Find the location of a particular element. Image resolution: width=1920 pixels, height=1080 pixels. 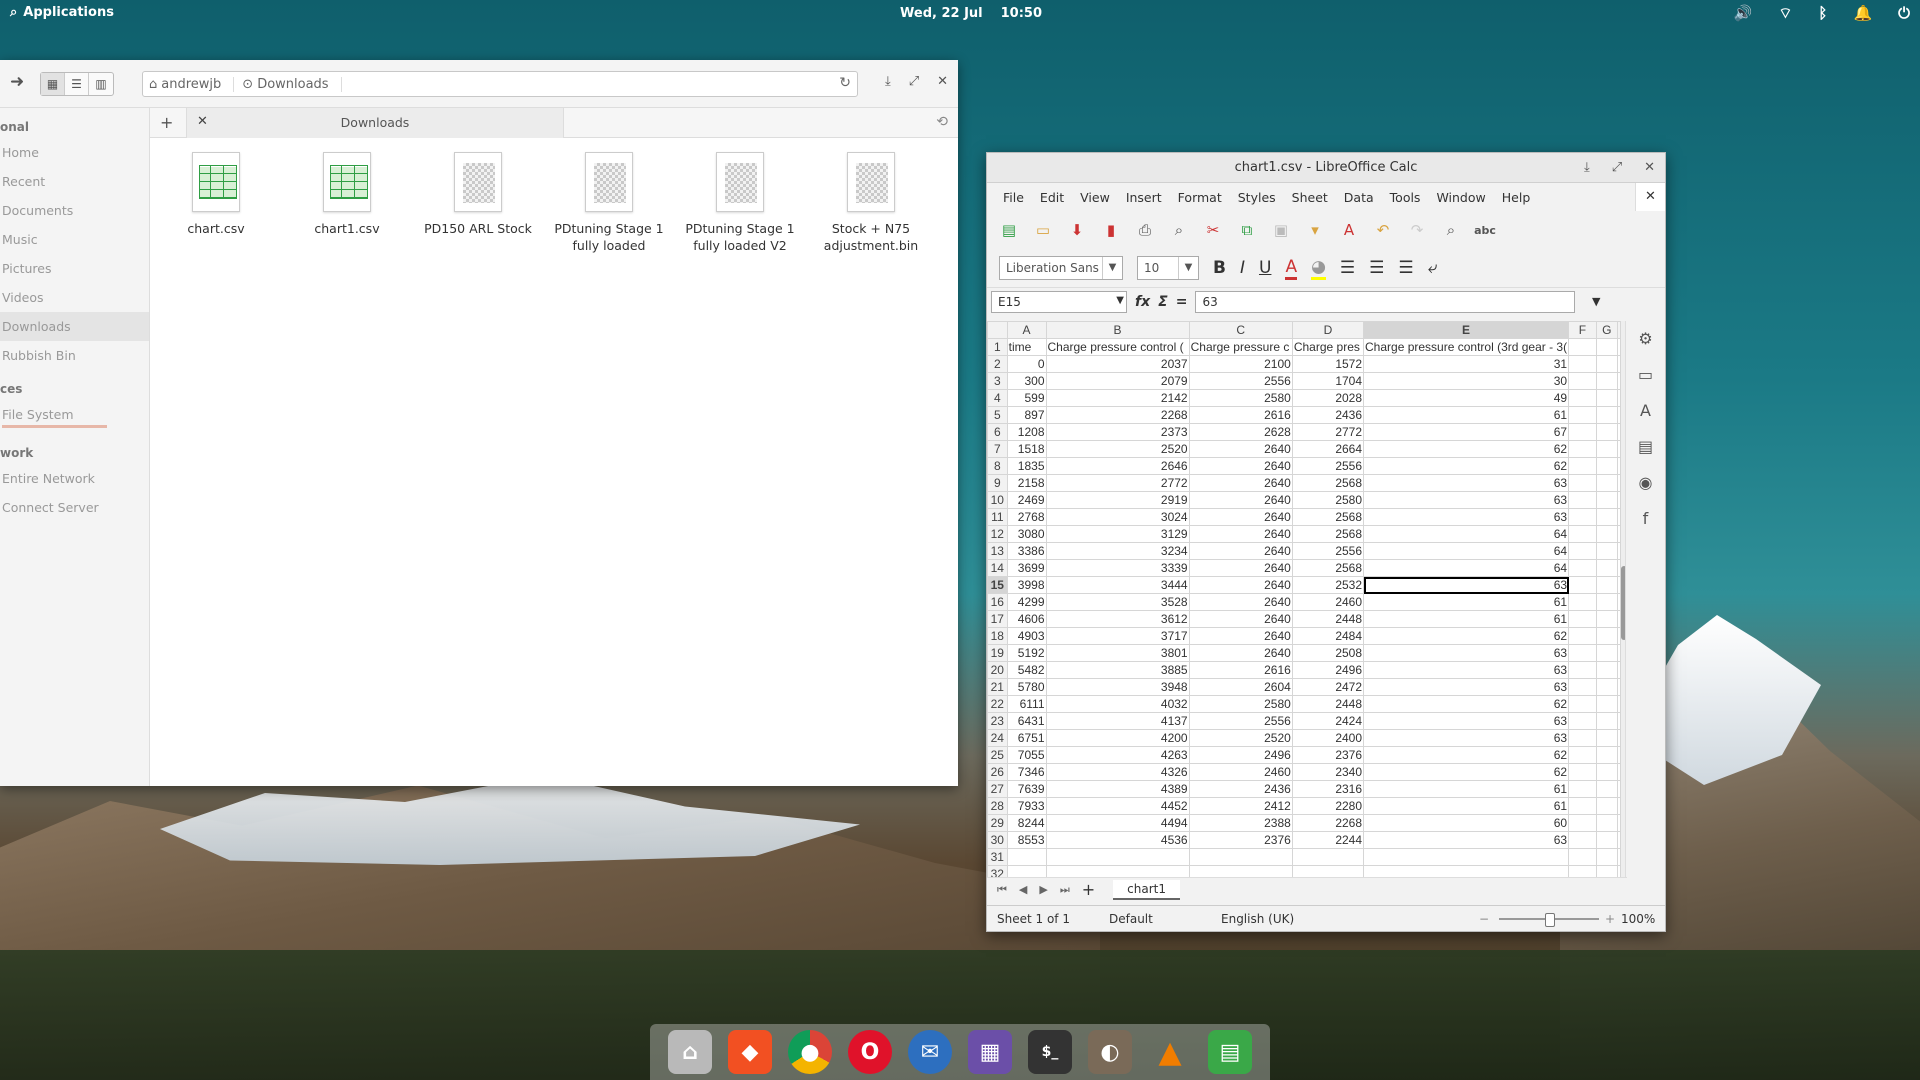

cell: 2100 is located at coordinates (1240, 364).